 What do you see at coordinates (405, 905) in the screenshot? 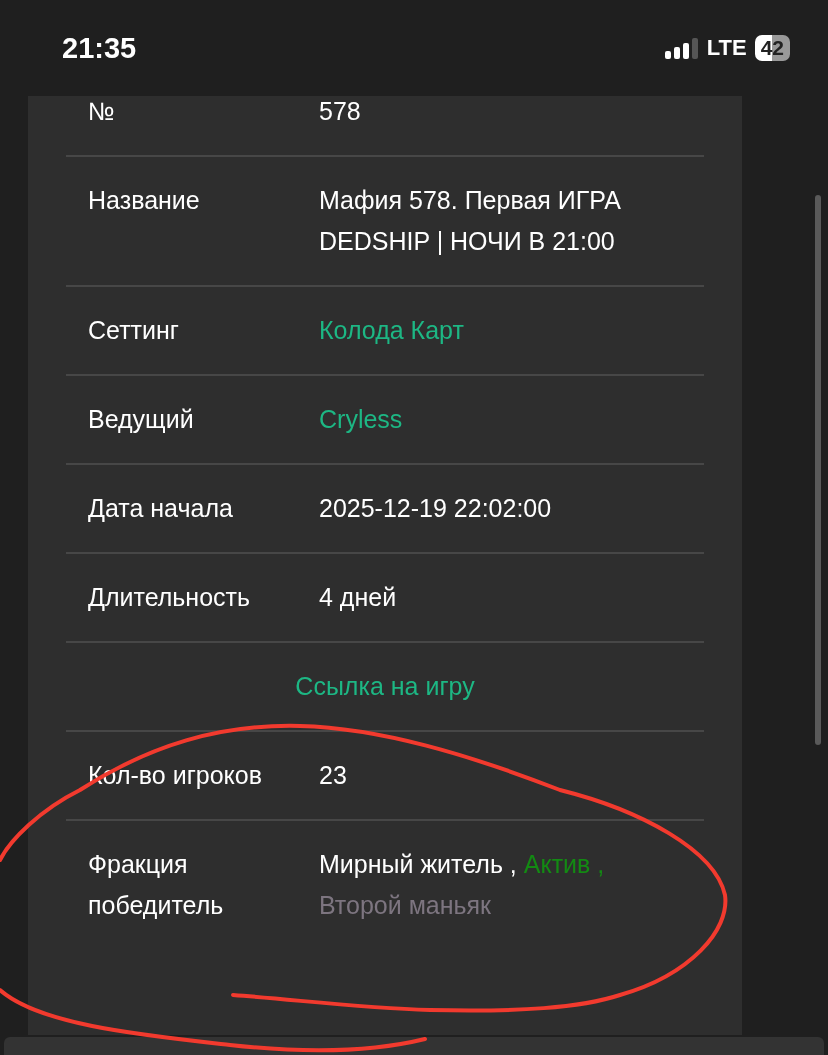
I see `faction-name: Второй маньяк` at bounding box center [405, 905].